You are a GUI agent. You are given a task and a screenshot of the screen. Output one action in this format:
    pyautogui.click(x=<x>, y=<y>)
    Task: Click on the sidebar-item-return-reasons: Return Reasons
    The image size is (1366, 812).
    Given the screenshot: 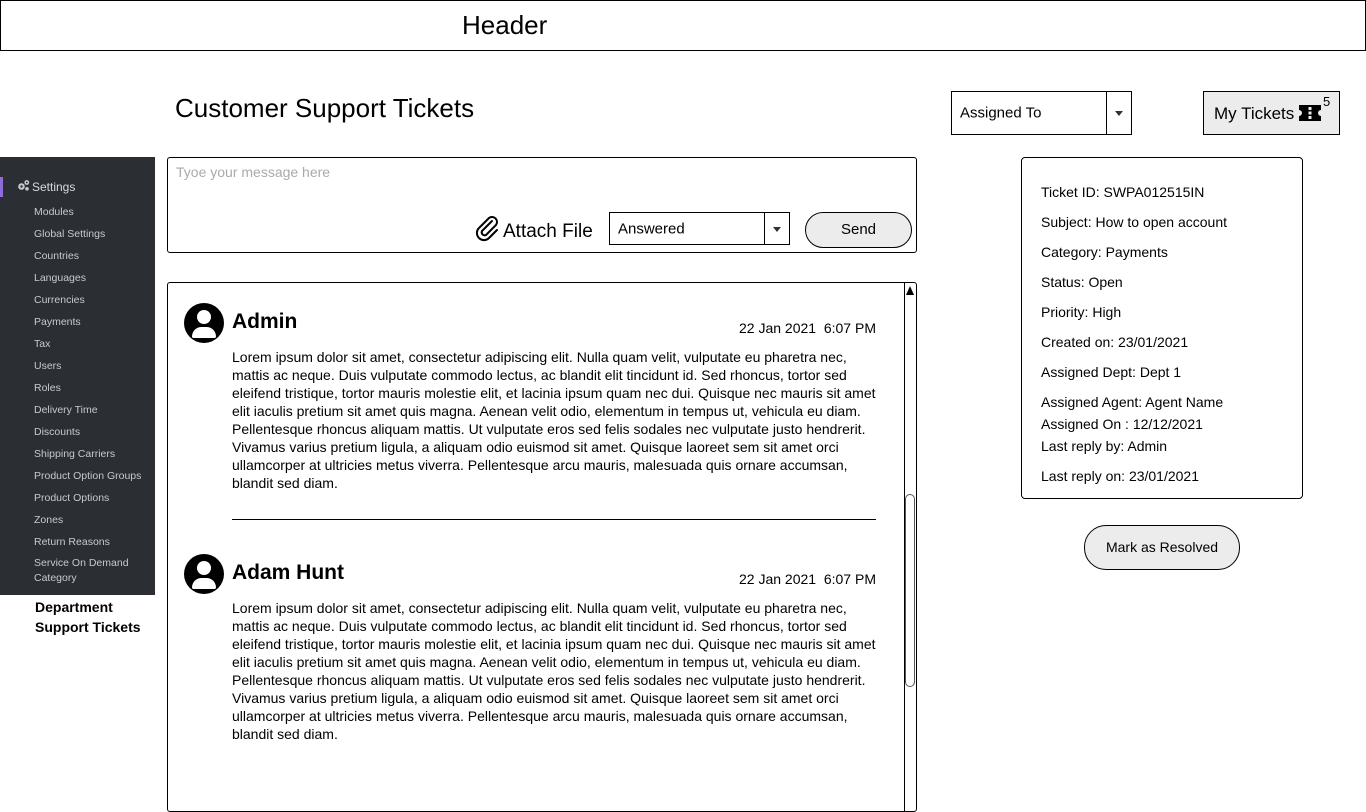 What is the action you would take?
    pyautogui.click(x=89, y=545)
    